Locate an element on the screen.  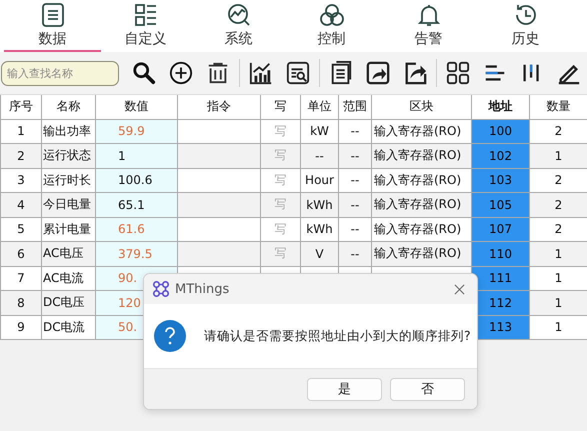
list-icon is located at coordinates (53, 15).